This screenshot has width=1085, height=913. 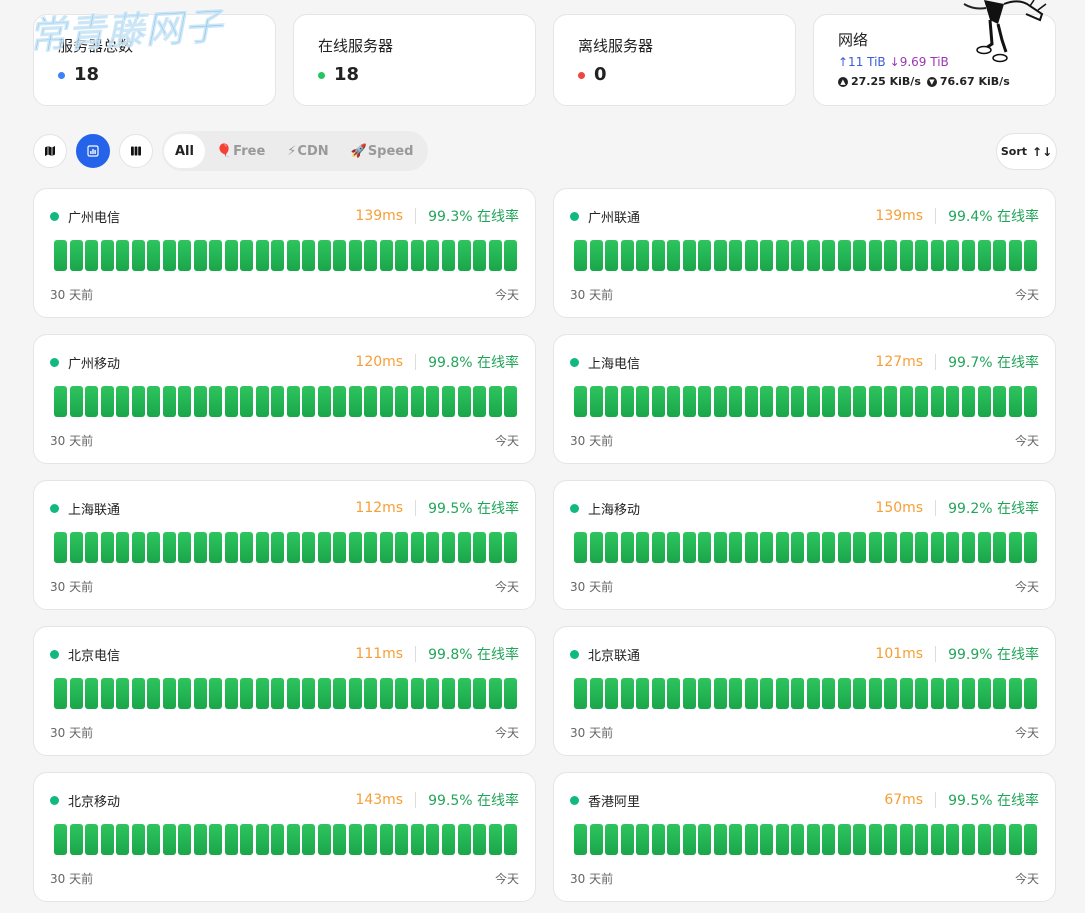 I want to click on filter-speed-button: 🚀 Speed, so click(x=382, y=151).